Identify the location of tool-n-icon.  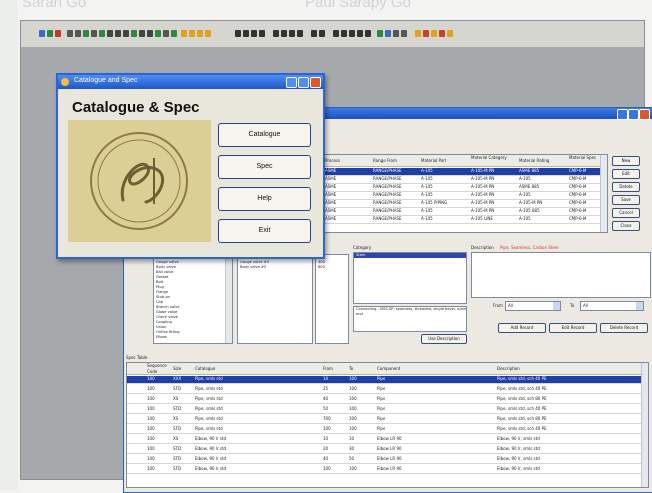
(360, 33).